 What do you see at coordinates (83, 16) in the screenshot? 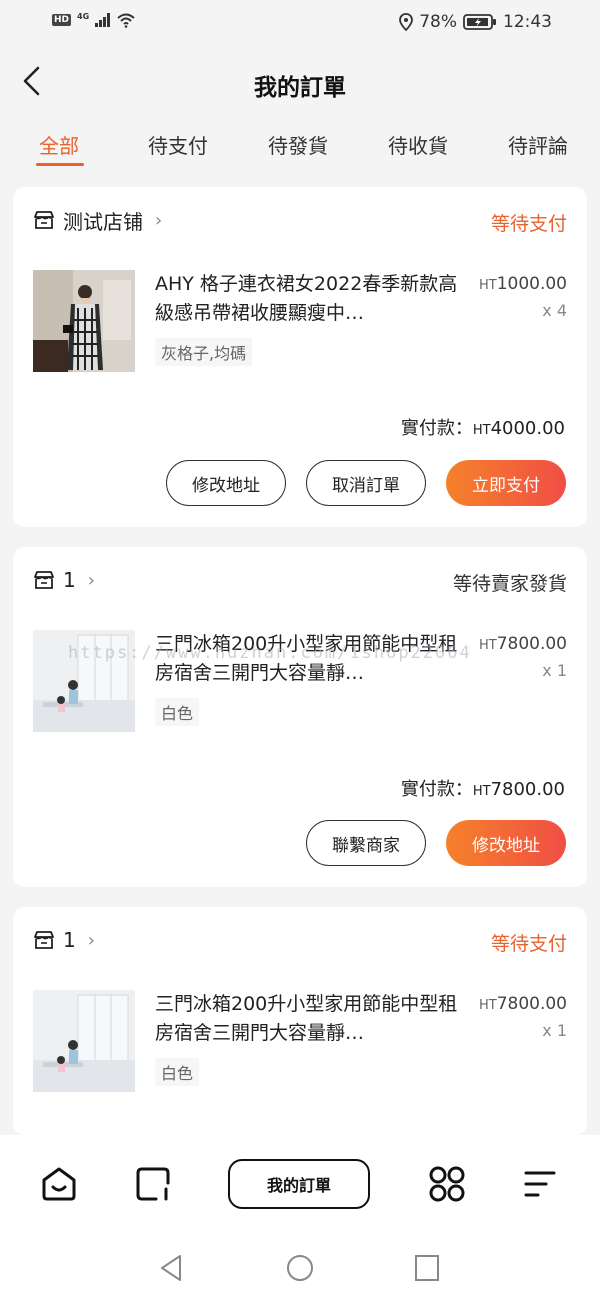
I see `network-type: 4G` at bounding box center [83, 16].